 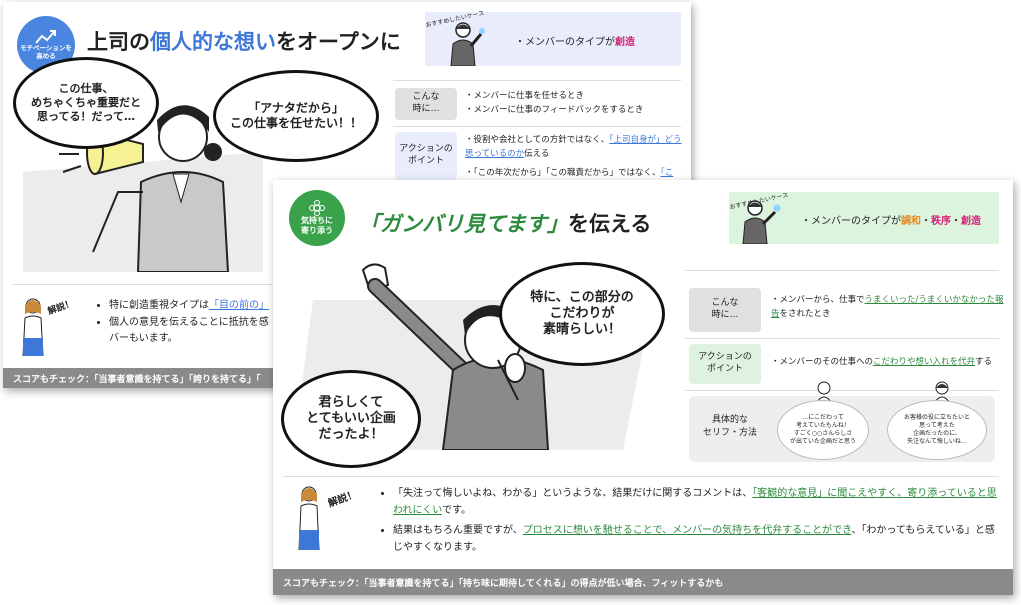 I want to click on explanation: 特に創造重視タイプは「目の前の」 個人の意見を伝えることに抵抗を感バーもいます。, so click(x=193, y=323).